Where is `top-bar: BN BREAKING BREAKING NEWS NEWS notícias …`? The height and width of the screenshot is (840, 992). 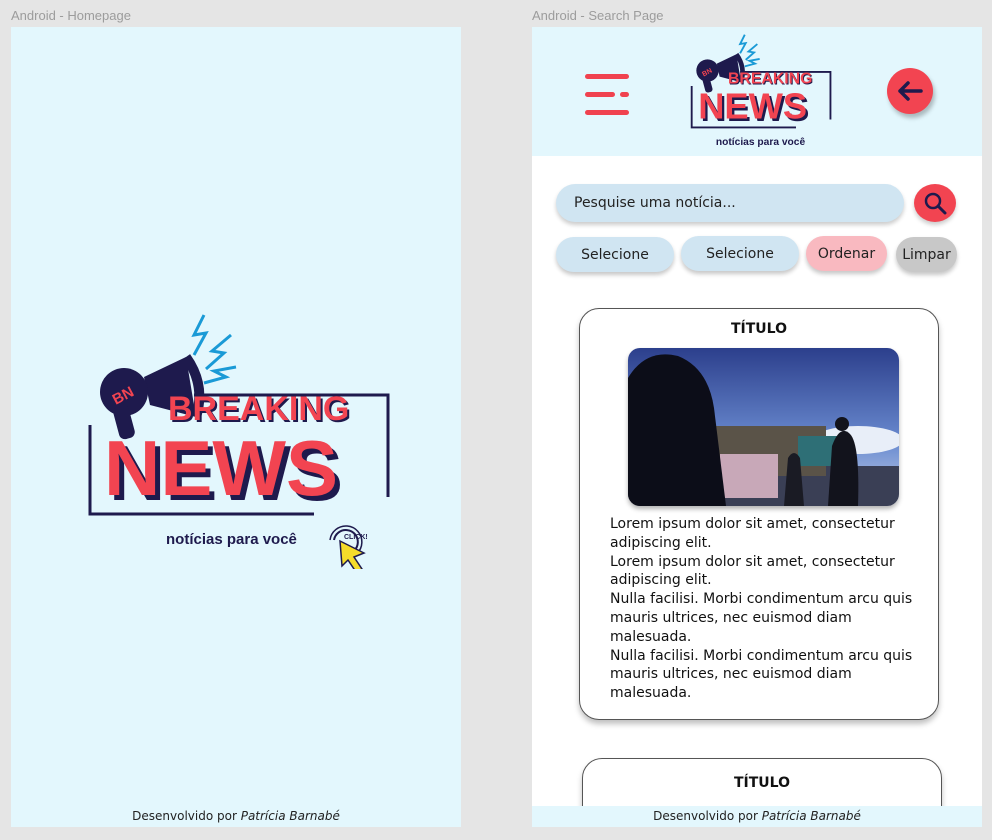 top-bar: BN BREAKING BREAKING NEWS NEWS notícias … is located at coordinates (757, 91).